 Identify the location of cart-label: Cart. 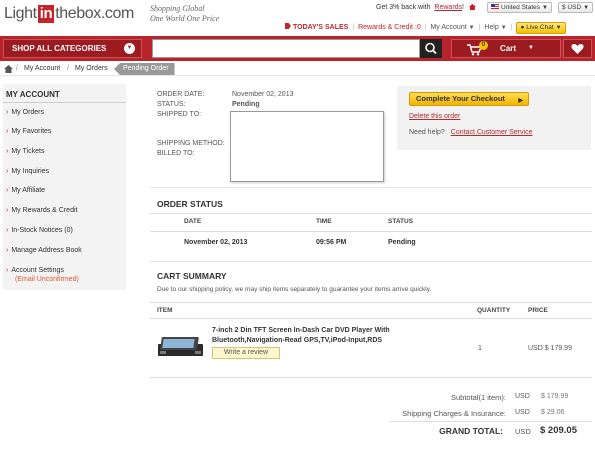
(508, 48).